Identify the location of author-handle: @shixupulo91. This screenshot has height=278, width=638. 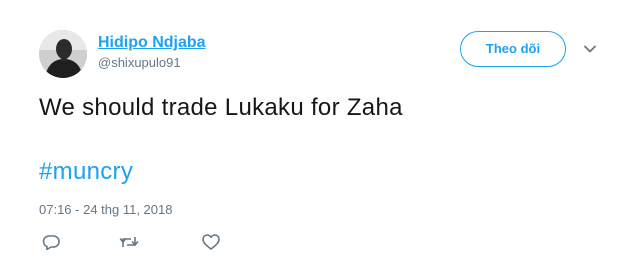
(139, 62).